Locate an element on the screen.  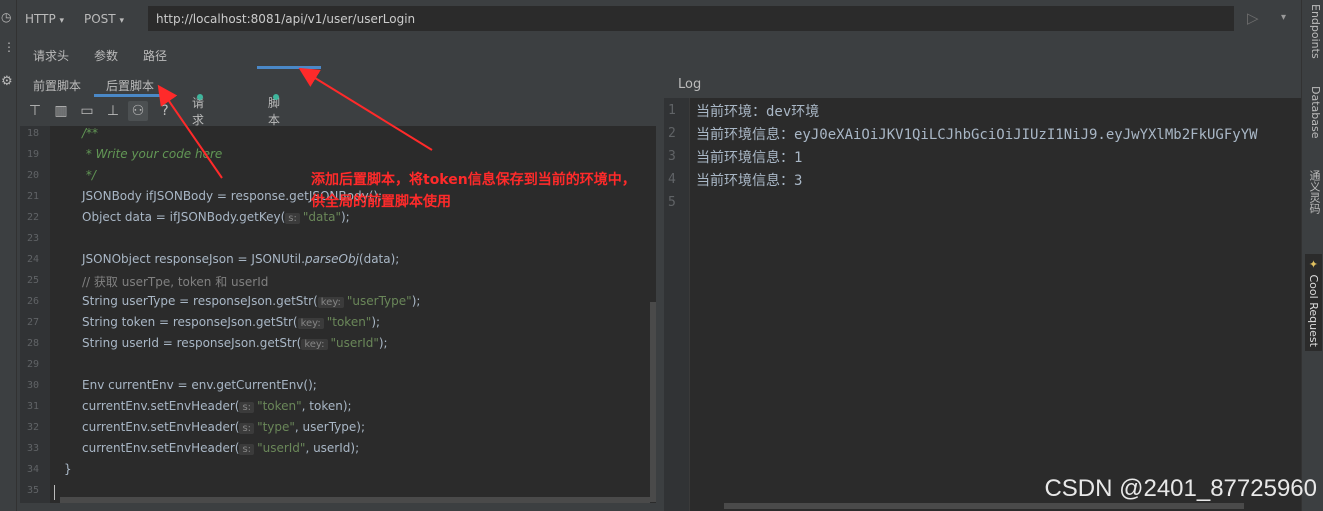
arrow-to-post-script-subtab is located at coordinates (190, 131).